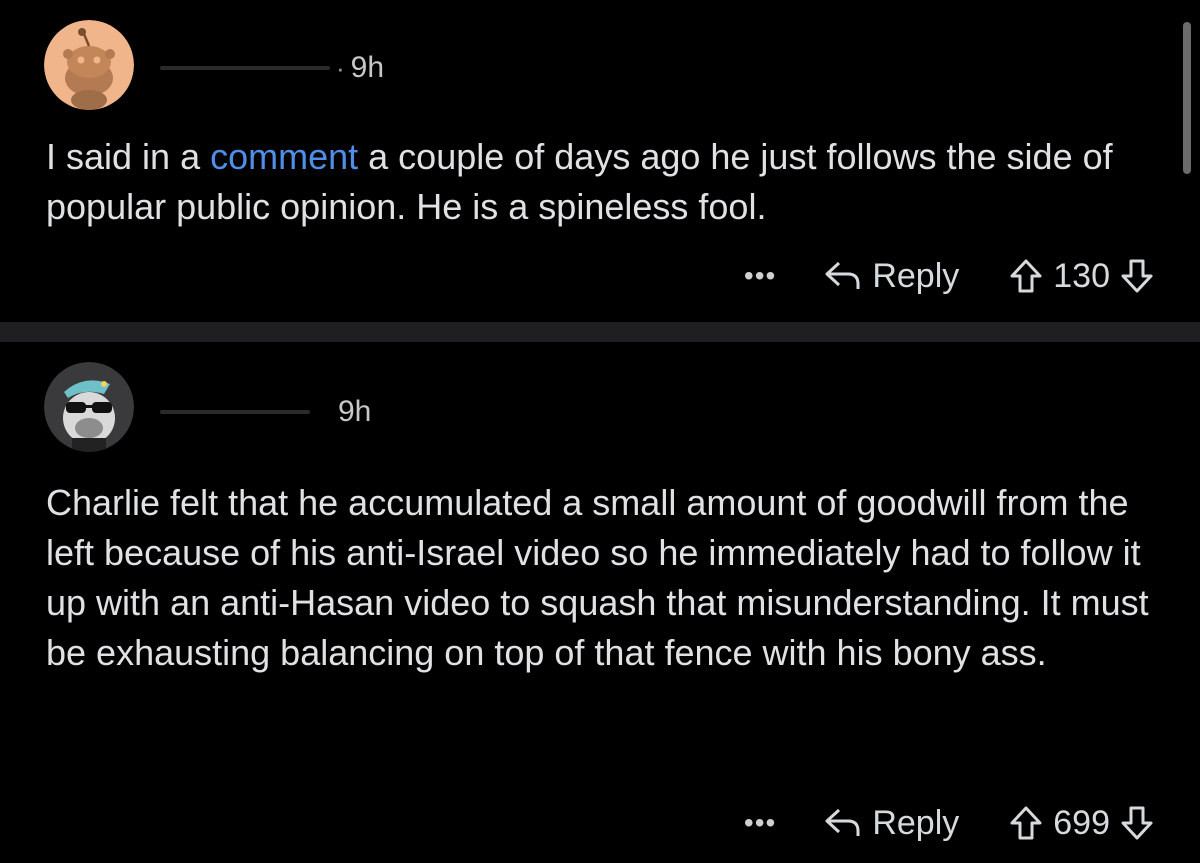 The width and height of the screenshot is (1200, 863). I want to click on vote-count: 130, so click(1081, 275).